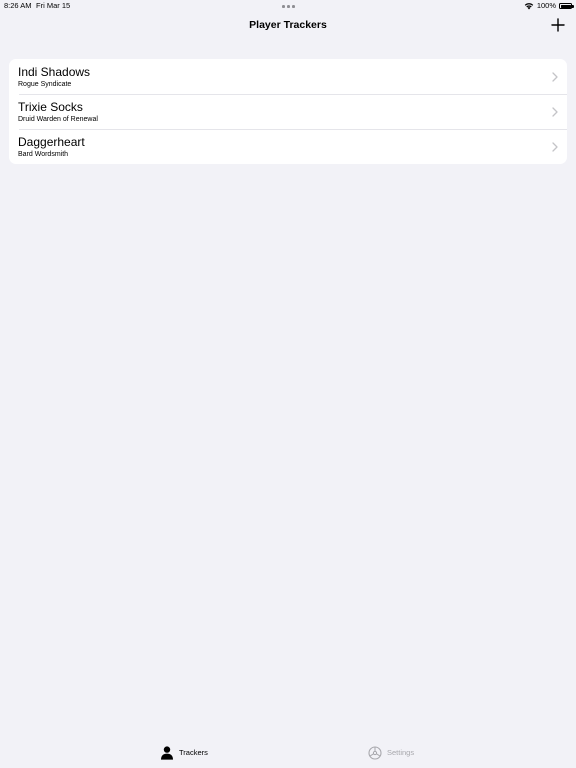 The image size is (576, 768). I want to click on tracker-subtitle: Rogue Syndicate, so click(45, 84).